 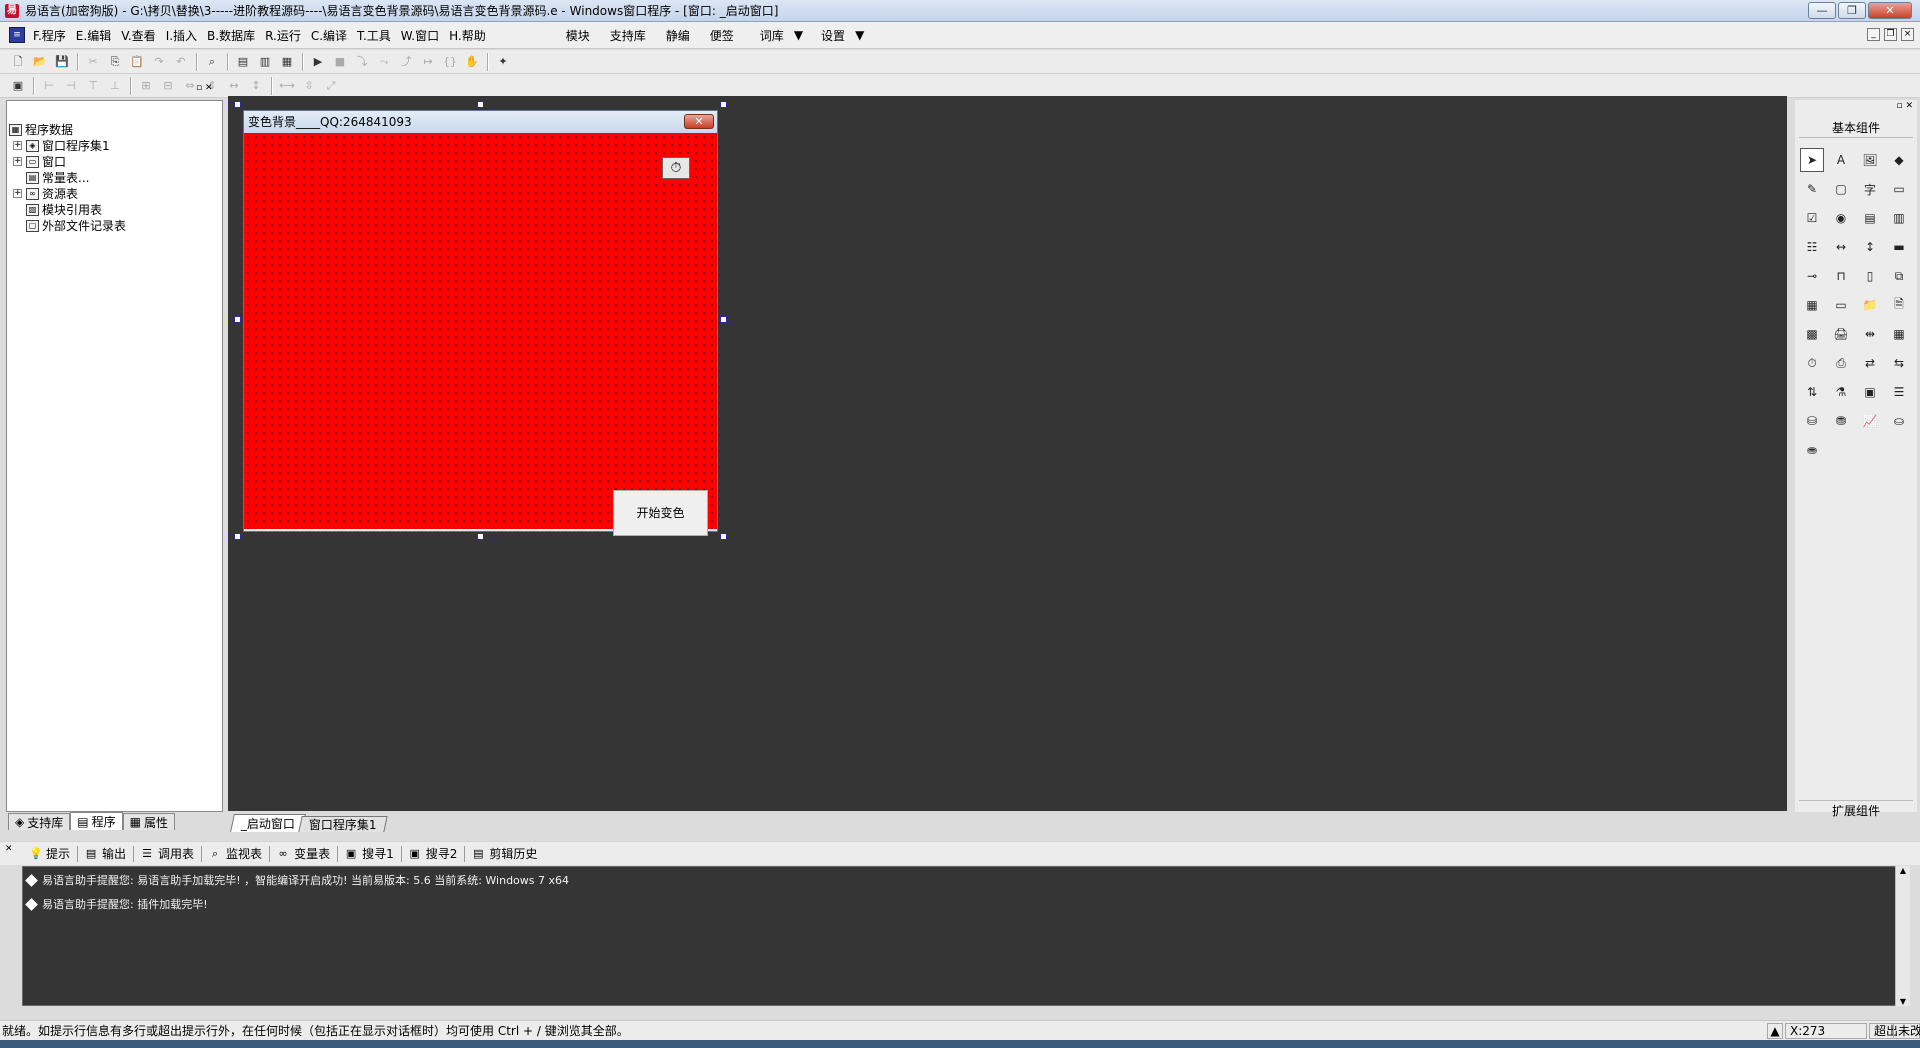 What do you see at coordinates (578, 35) in the screenshot?
I see `menu-module: 模块` at bounding box center [578, 35].